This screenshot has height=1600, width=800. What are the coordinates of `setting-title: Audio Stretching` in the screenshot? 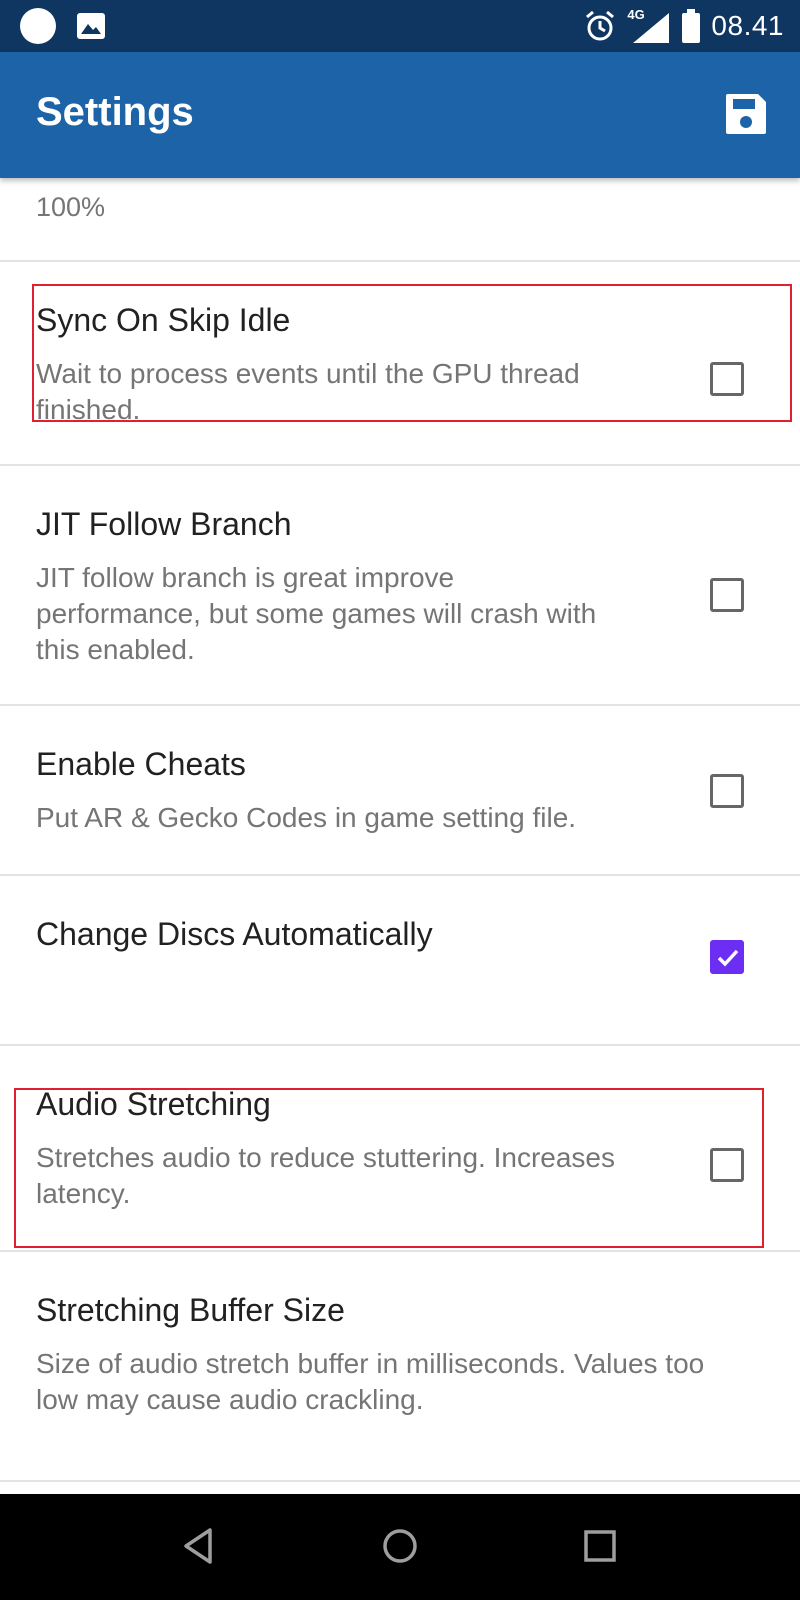 It's located at (153, 1104).